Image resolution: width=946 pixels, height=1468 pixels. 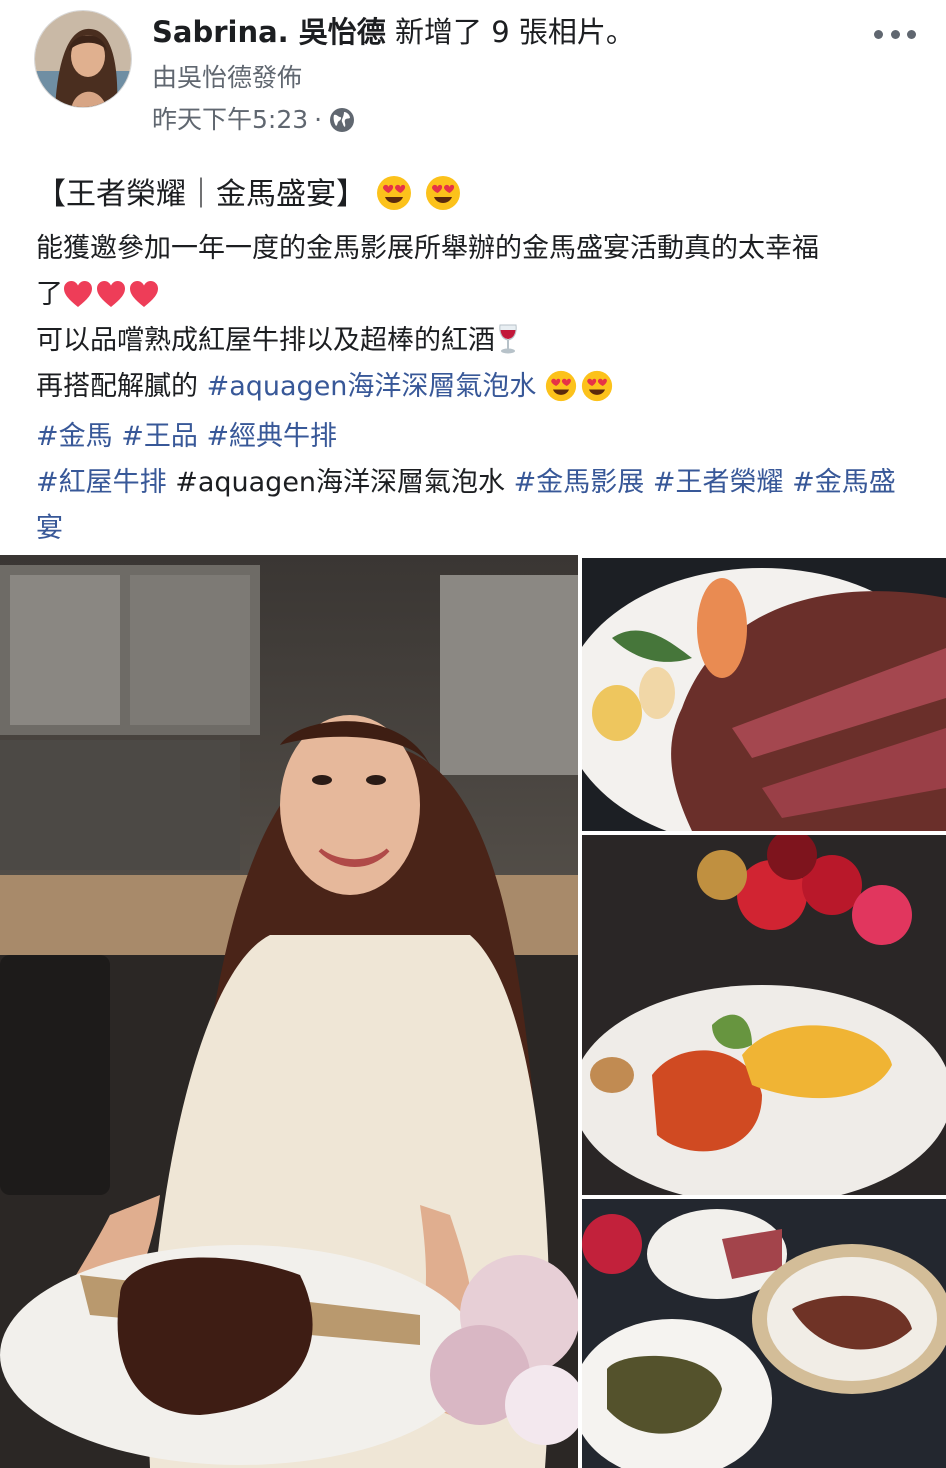 What do you see at coordinates (271, 436) in the screenshot?
I see `hashtag-link: #經典牛排` at bounding box center [271, 436].